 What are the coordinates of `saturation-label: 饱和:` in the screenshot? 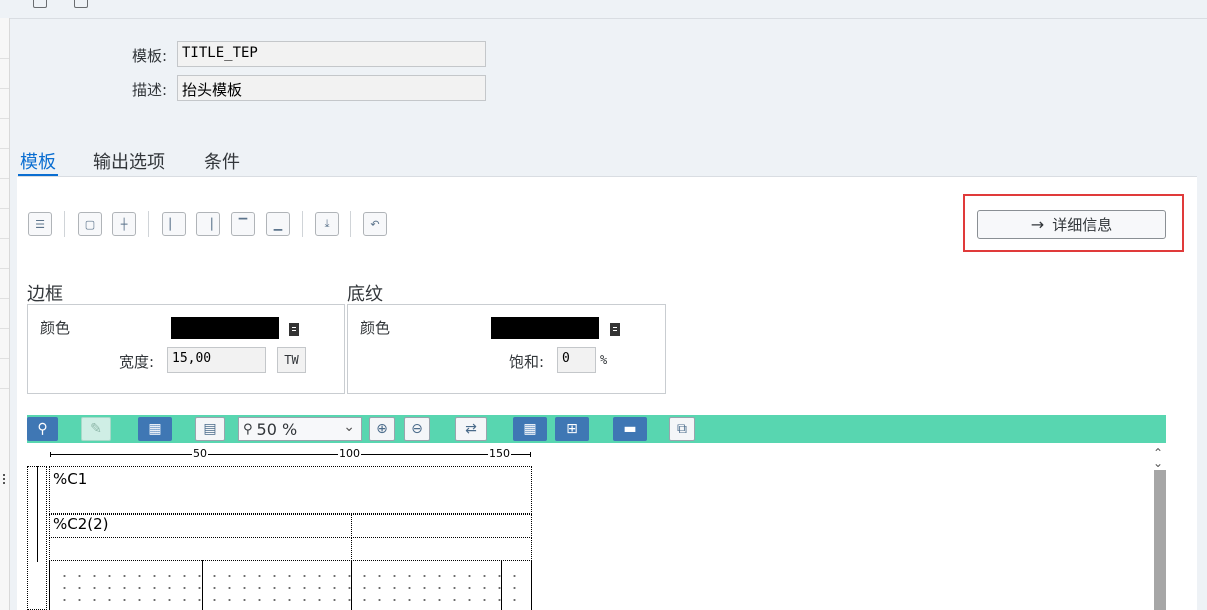 It's located at (527, 362).